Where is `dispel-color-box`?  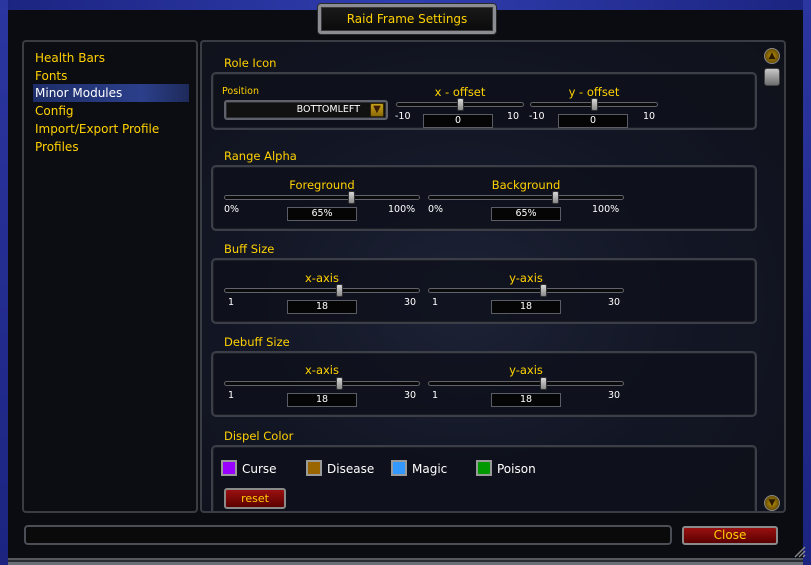 dispel-color-box is located at coordinates (484, 478).